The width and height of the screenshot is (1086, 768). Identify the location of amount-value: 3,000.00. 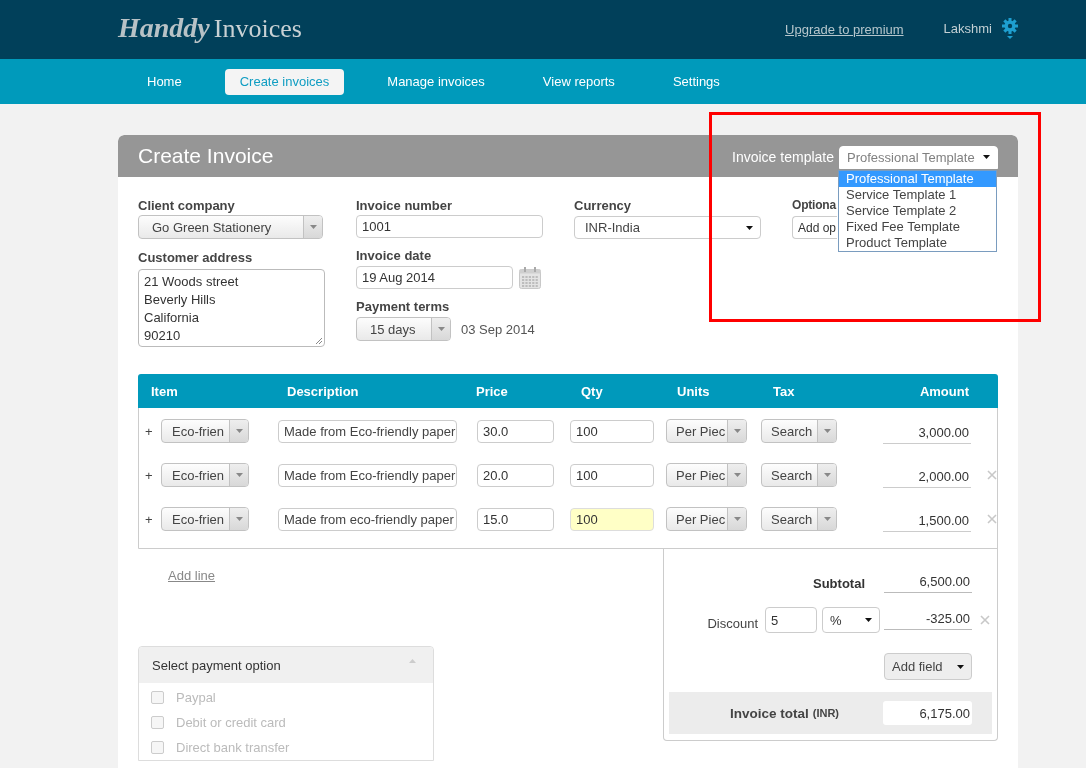
(927, 431).